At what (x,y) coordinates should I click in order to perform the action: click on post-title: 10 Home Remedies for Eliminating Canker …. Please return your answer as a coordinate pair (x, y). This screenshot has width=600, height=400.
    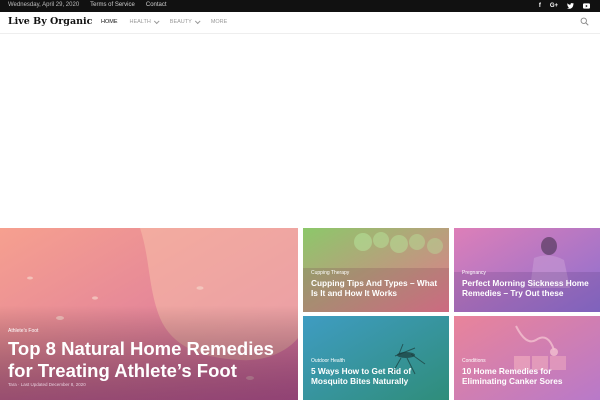
    Looking at the image, I should click on (512, 376).